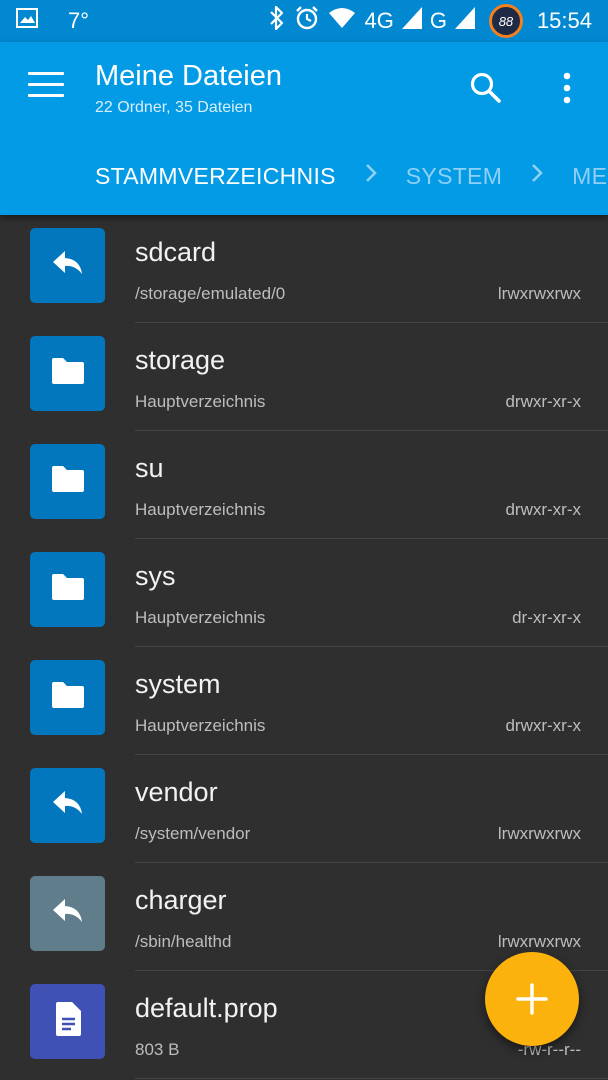  What do you see at coordinates (210, 293) in the screenshot?
I see `file-meta: /storage/emulated/0` at bounding box center [210, 293].